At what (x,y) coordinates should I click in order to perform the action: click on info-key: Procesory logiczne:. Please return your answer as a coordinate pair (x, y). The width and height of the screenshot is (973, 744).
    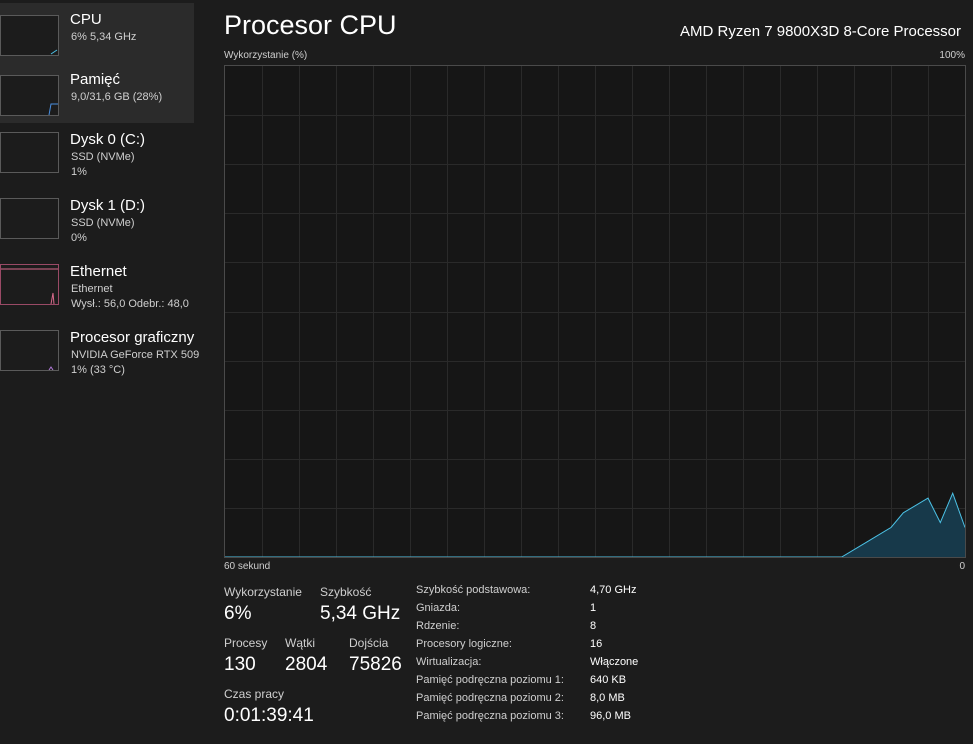
    Looking at the image, I should click on (464, 644).